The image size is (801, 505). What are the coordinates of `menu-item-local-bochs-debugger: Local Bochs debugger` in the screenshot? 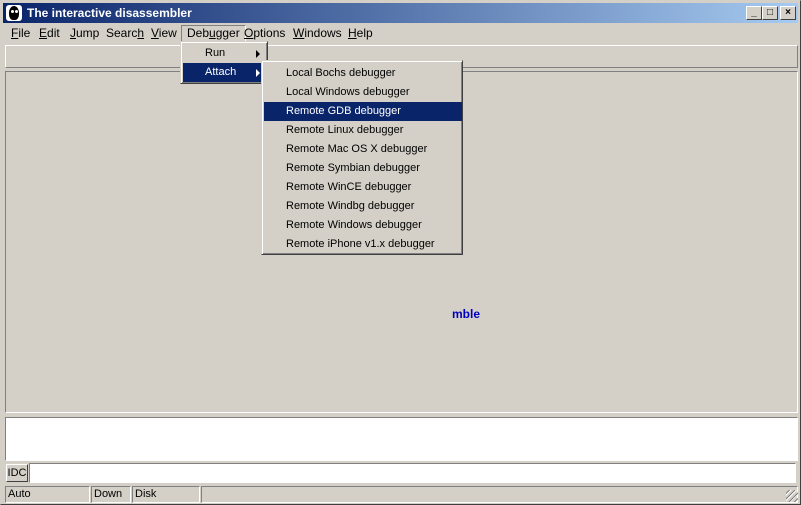 It's located at (363, 73).